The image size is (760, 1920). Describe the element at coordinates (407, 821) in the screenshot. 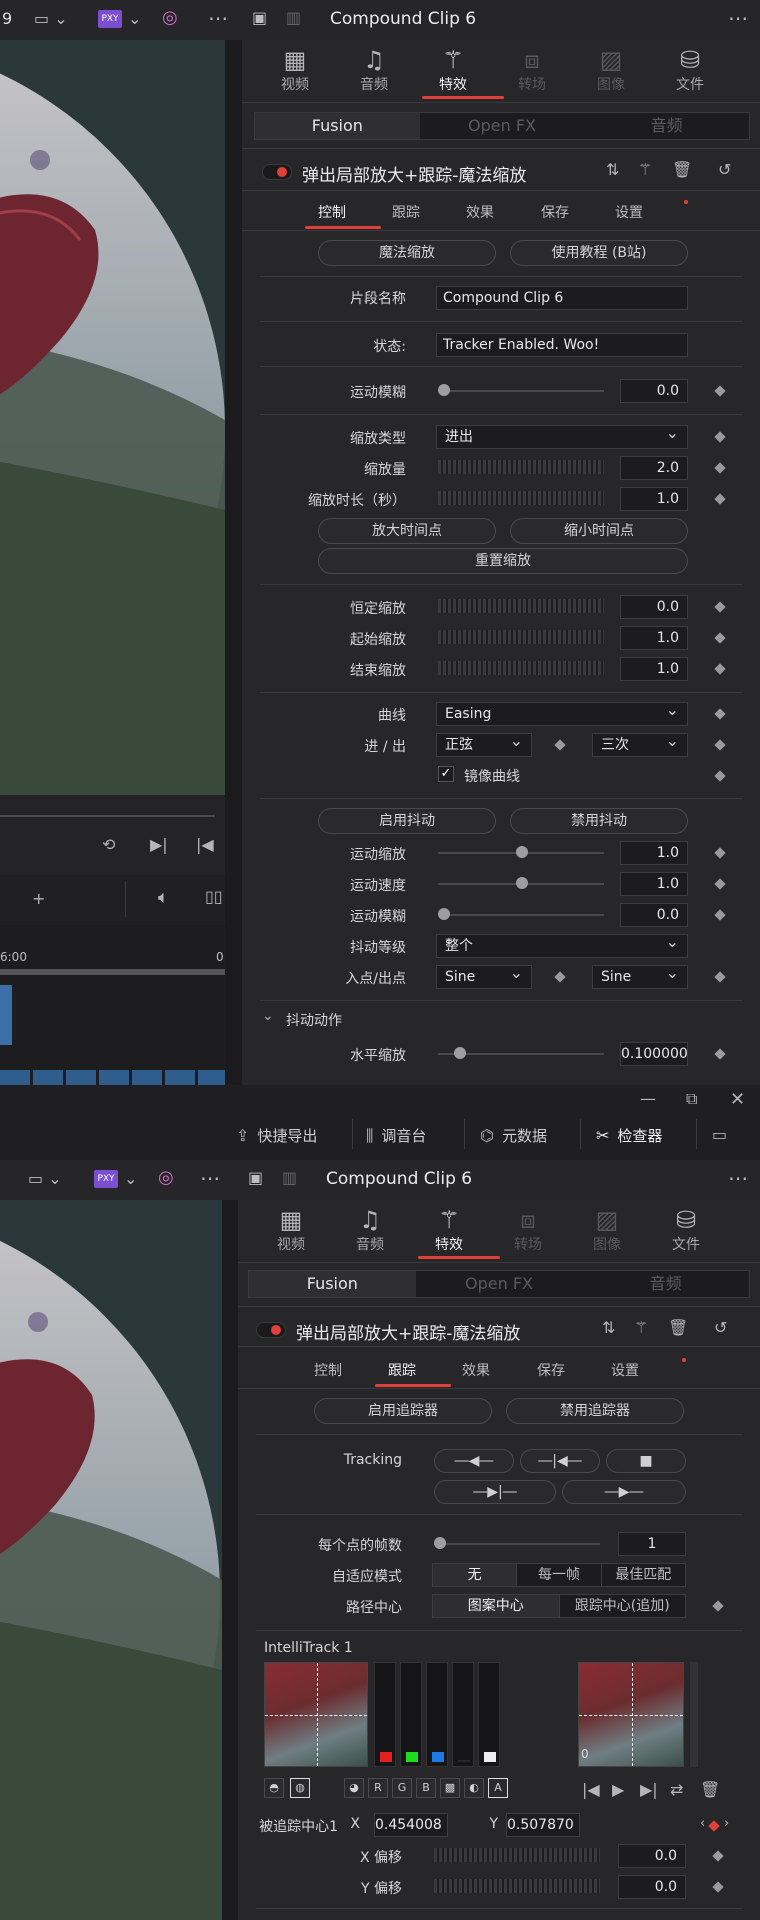

I see `enable-shake-button: 启用抖动` at that location.